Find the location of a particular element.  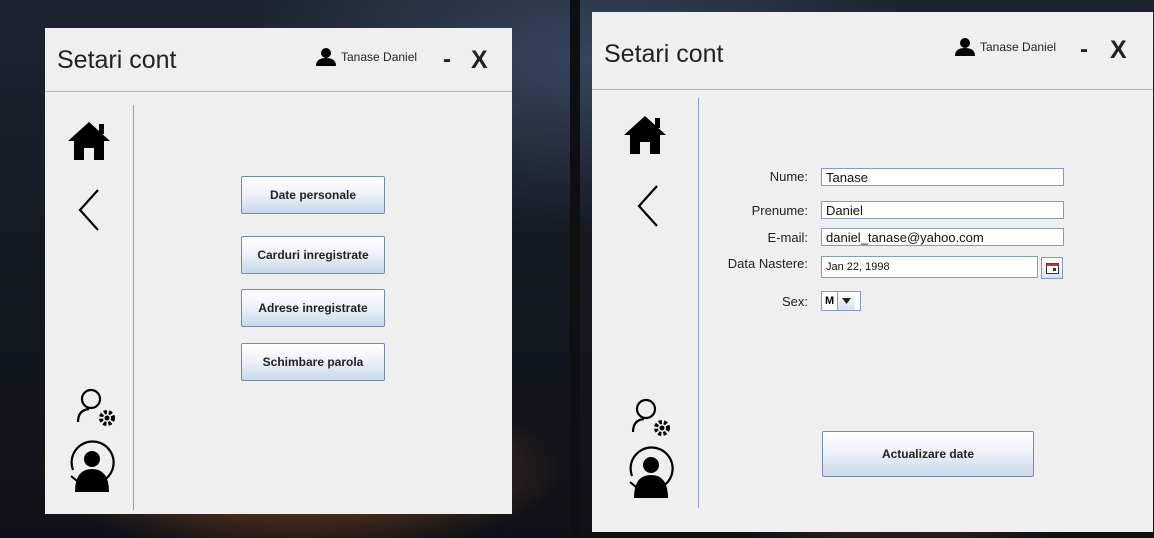

sex-selected-value: M is located at coordinates (830, 301).